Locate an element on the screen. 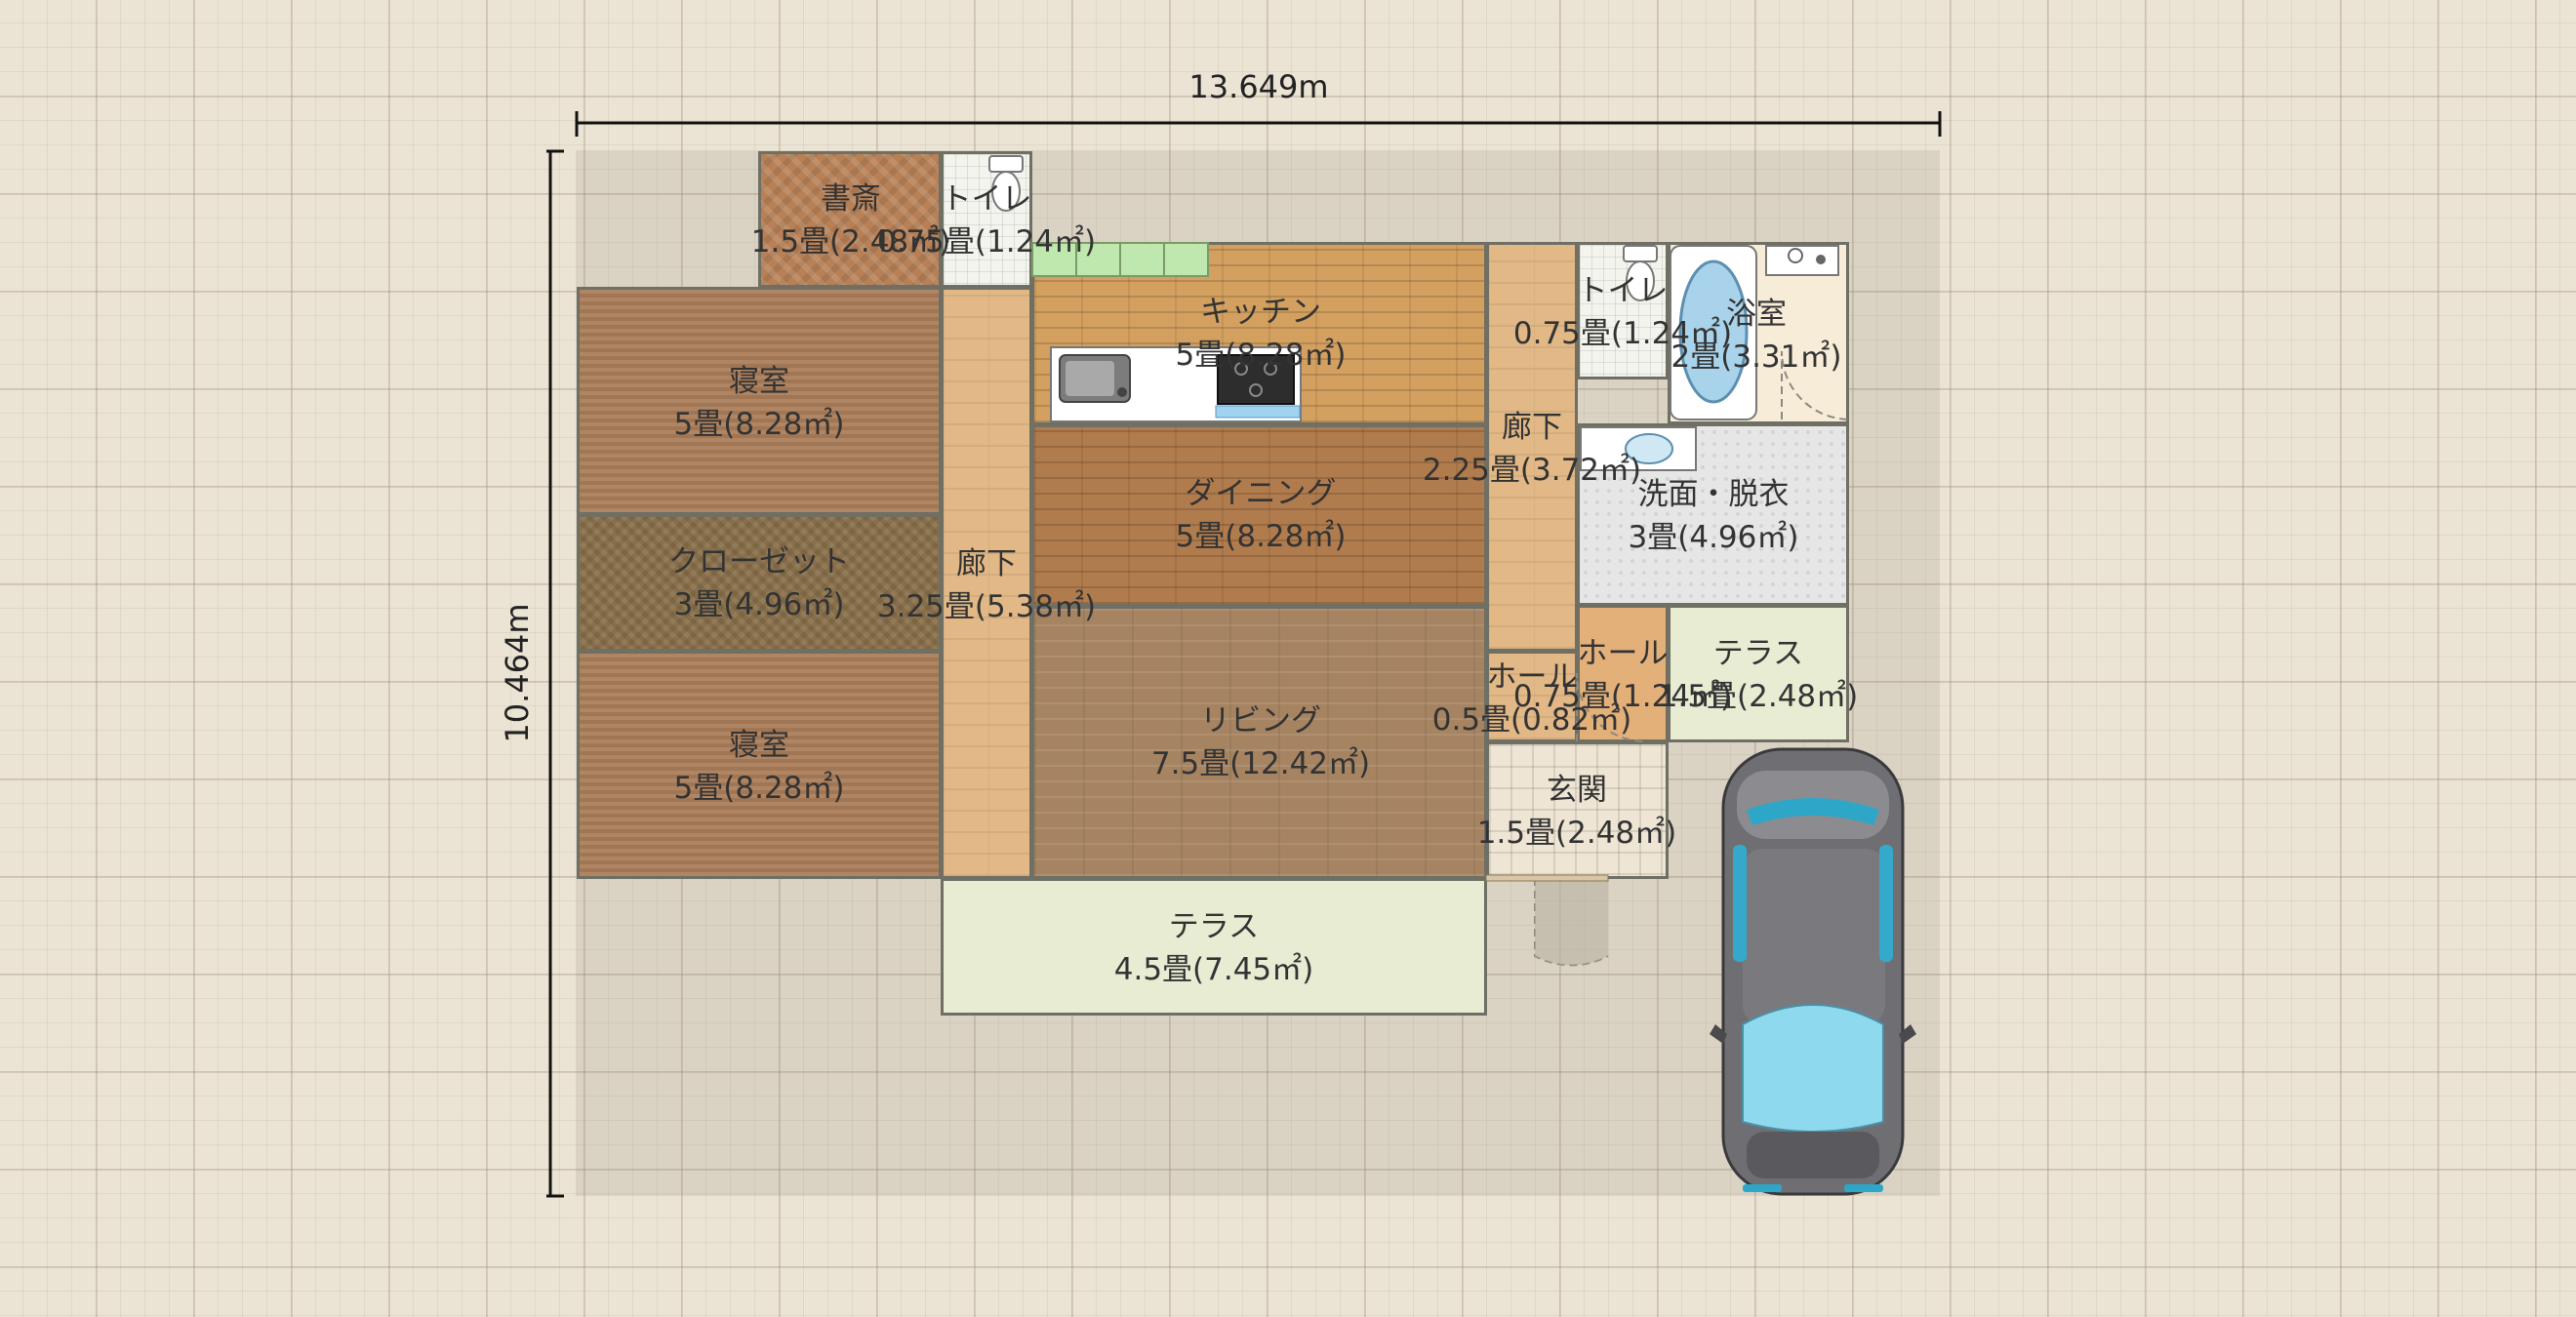  width-dimension-label: 13.649m is located at coordinates (1258, 86).